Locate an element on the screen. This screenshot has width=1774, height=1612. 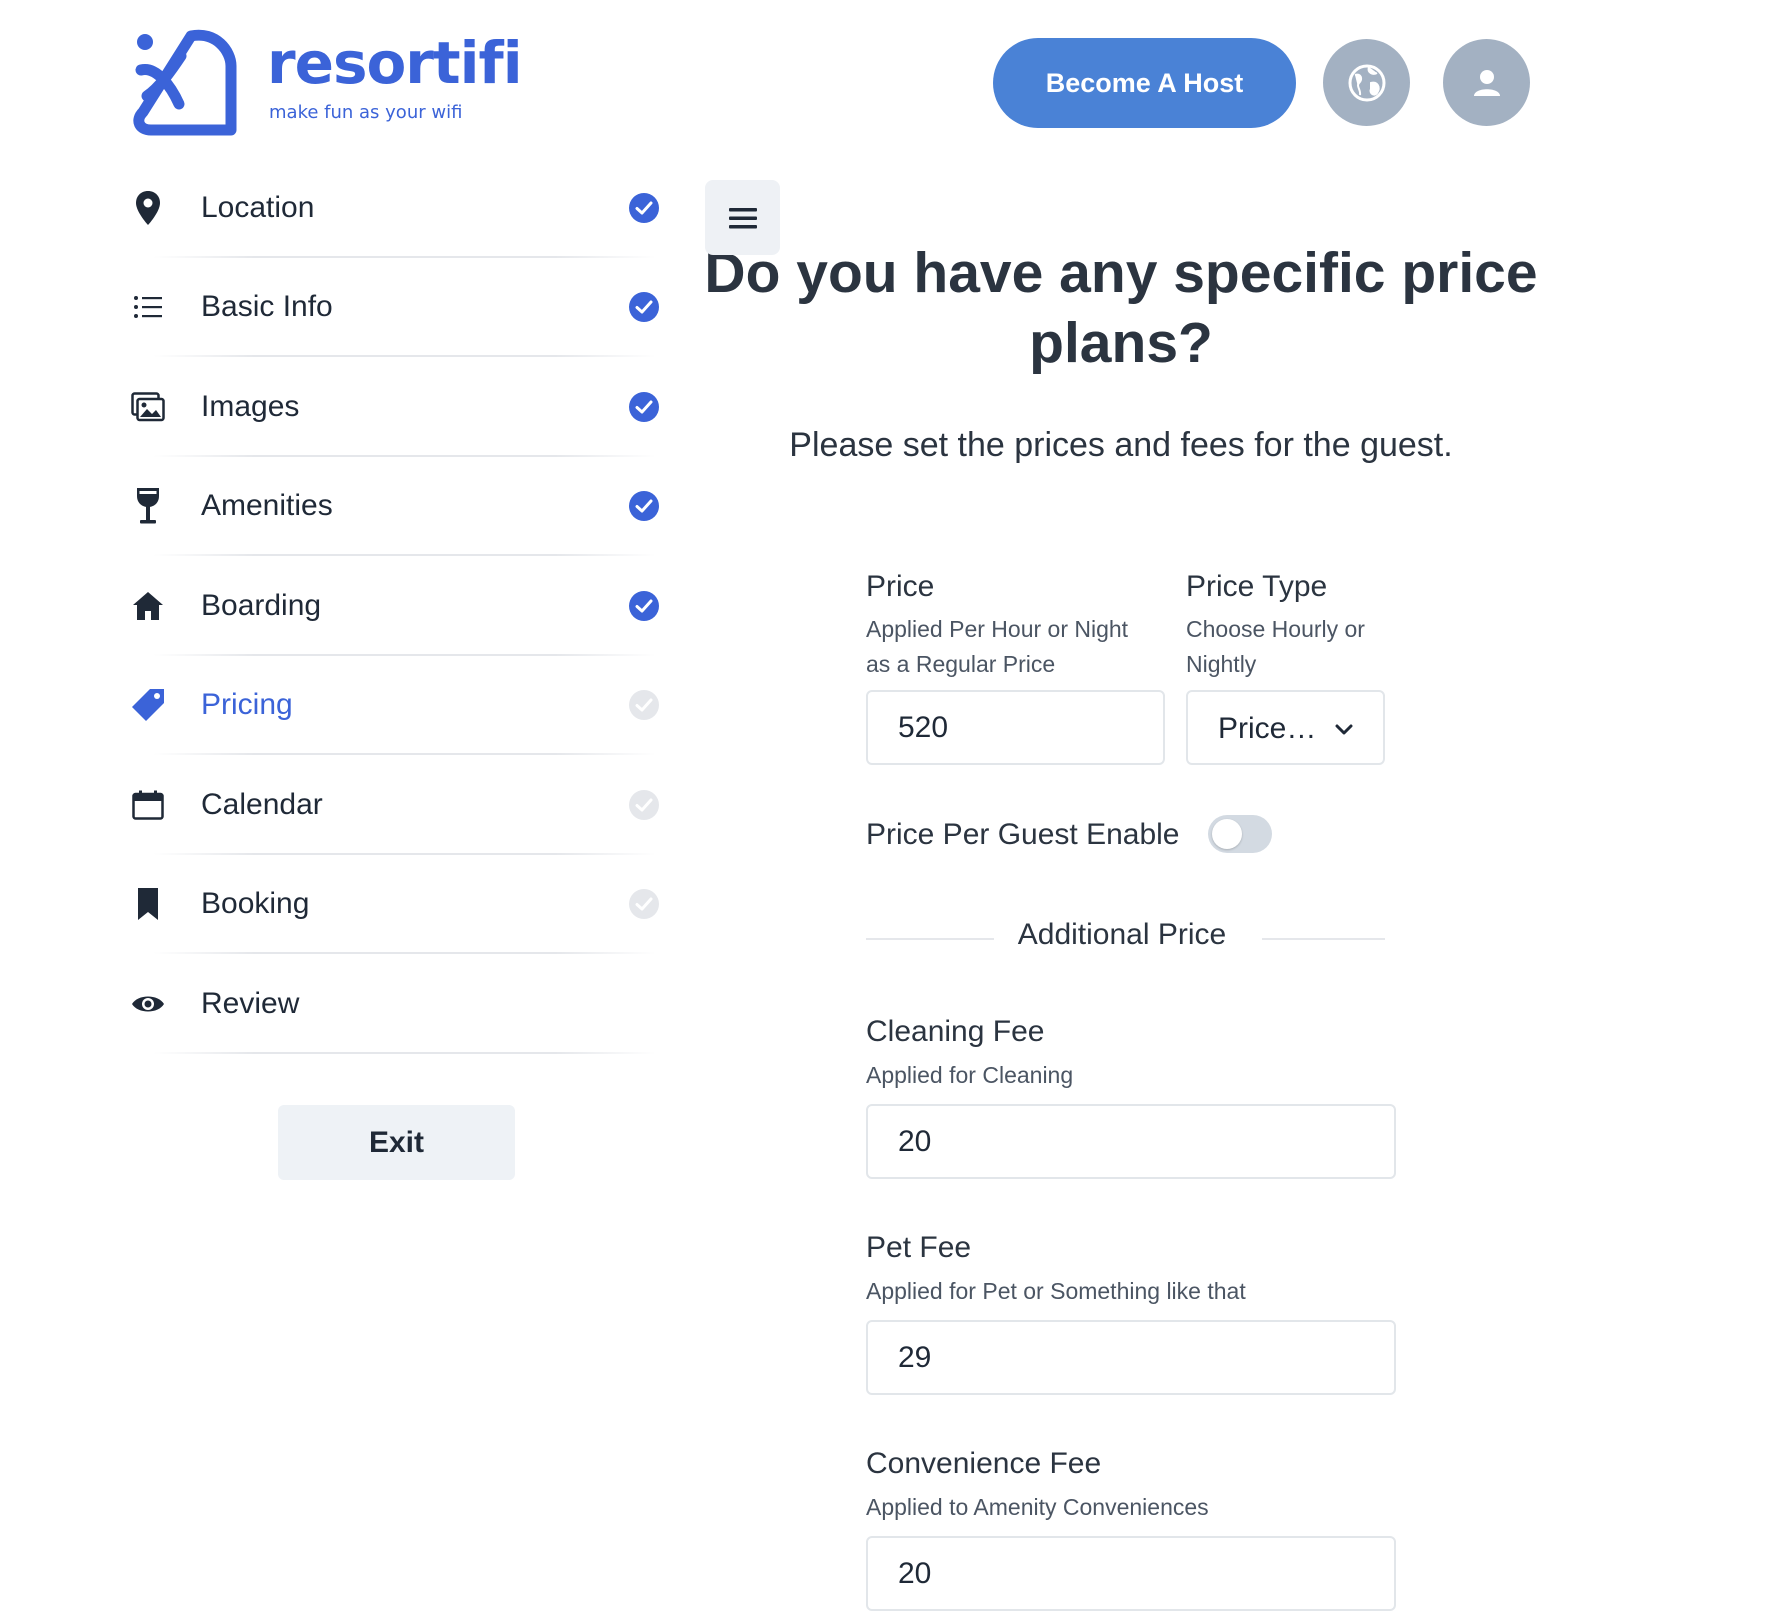
sidebar-item-label: Booking is located at coordinates (255, 904).